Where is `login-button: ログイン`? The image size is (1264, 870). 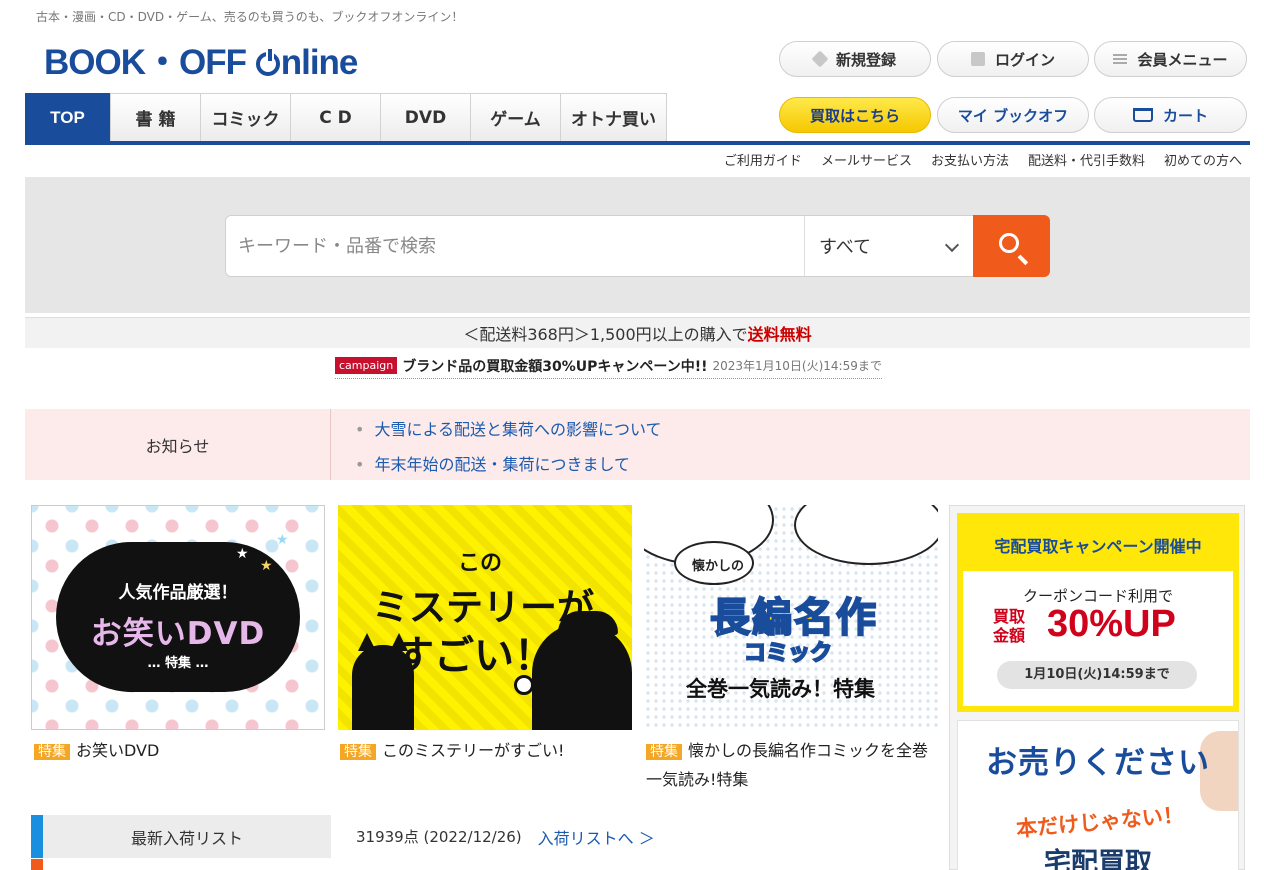
login-button: ログイン is located at coordinates (1013, 59).